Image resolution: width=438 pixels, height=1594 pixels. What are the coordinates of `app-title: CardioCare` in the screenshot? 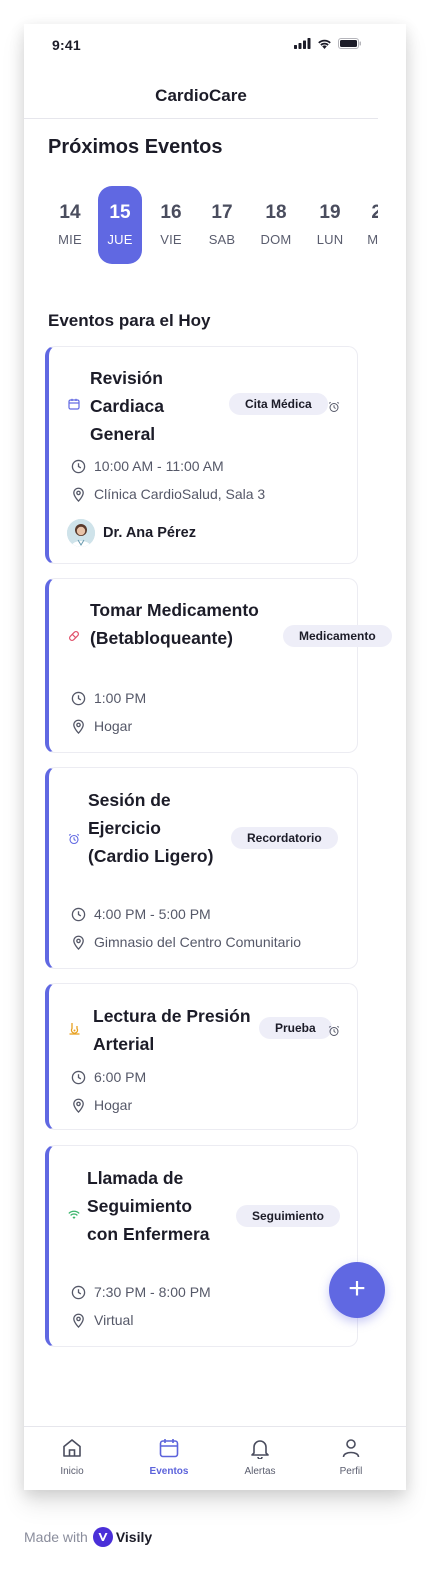 It's located at (201, 95).